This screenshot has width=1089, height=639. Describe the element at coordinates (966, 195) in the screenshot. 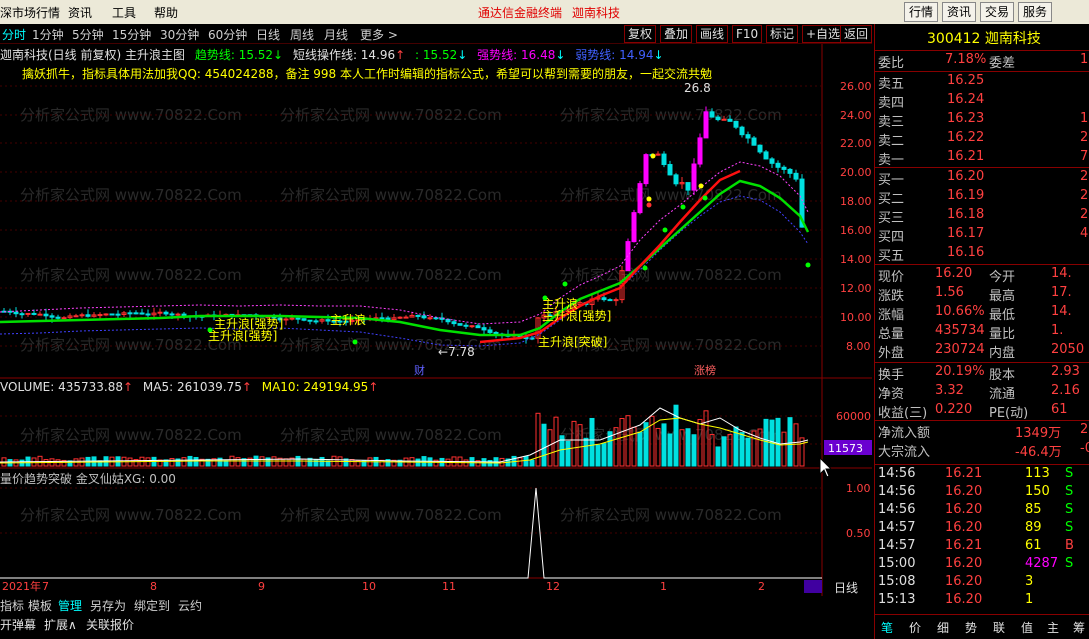

I see `row-price: 16.19` at that location.